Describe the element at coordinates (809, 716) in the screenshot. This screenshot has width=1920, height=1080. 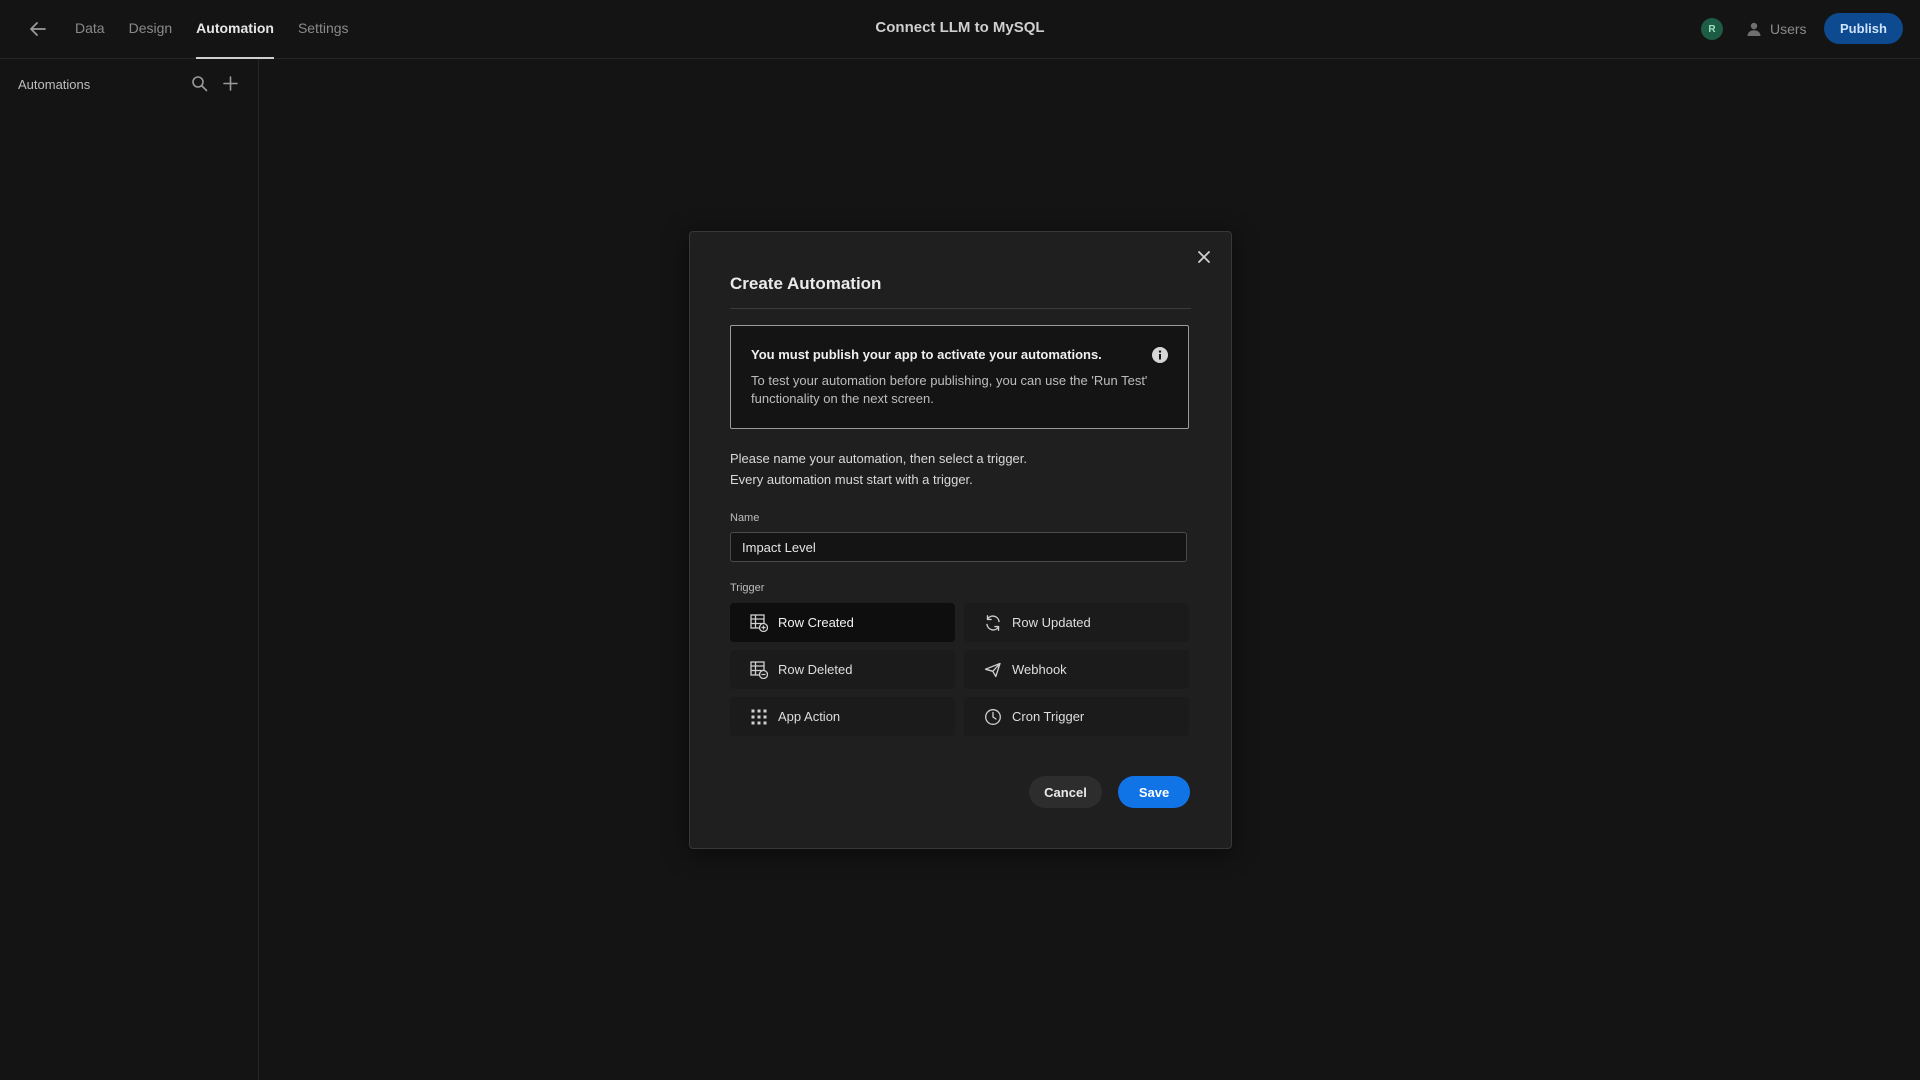
I see `trigger-label-app-action: App Action` at that location.